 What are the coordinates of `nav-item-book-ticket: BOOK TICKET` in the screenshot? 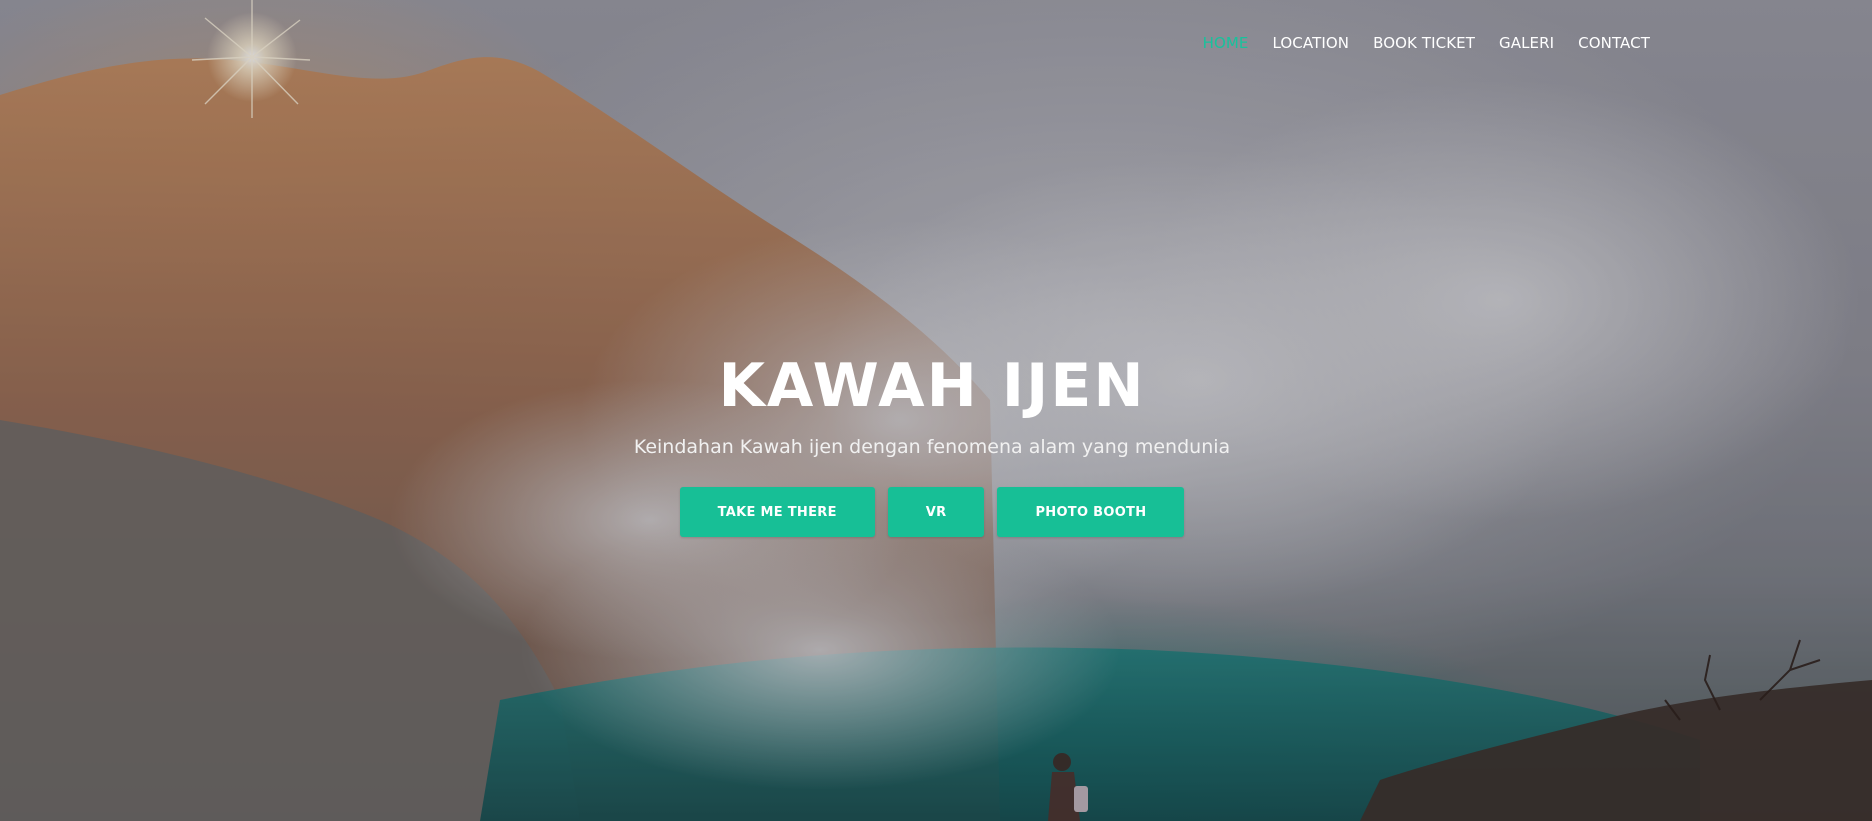 It's located at (1424, 43).